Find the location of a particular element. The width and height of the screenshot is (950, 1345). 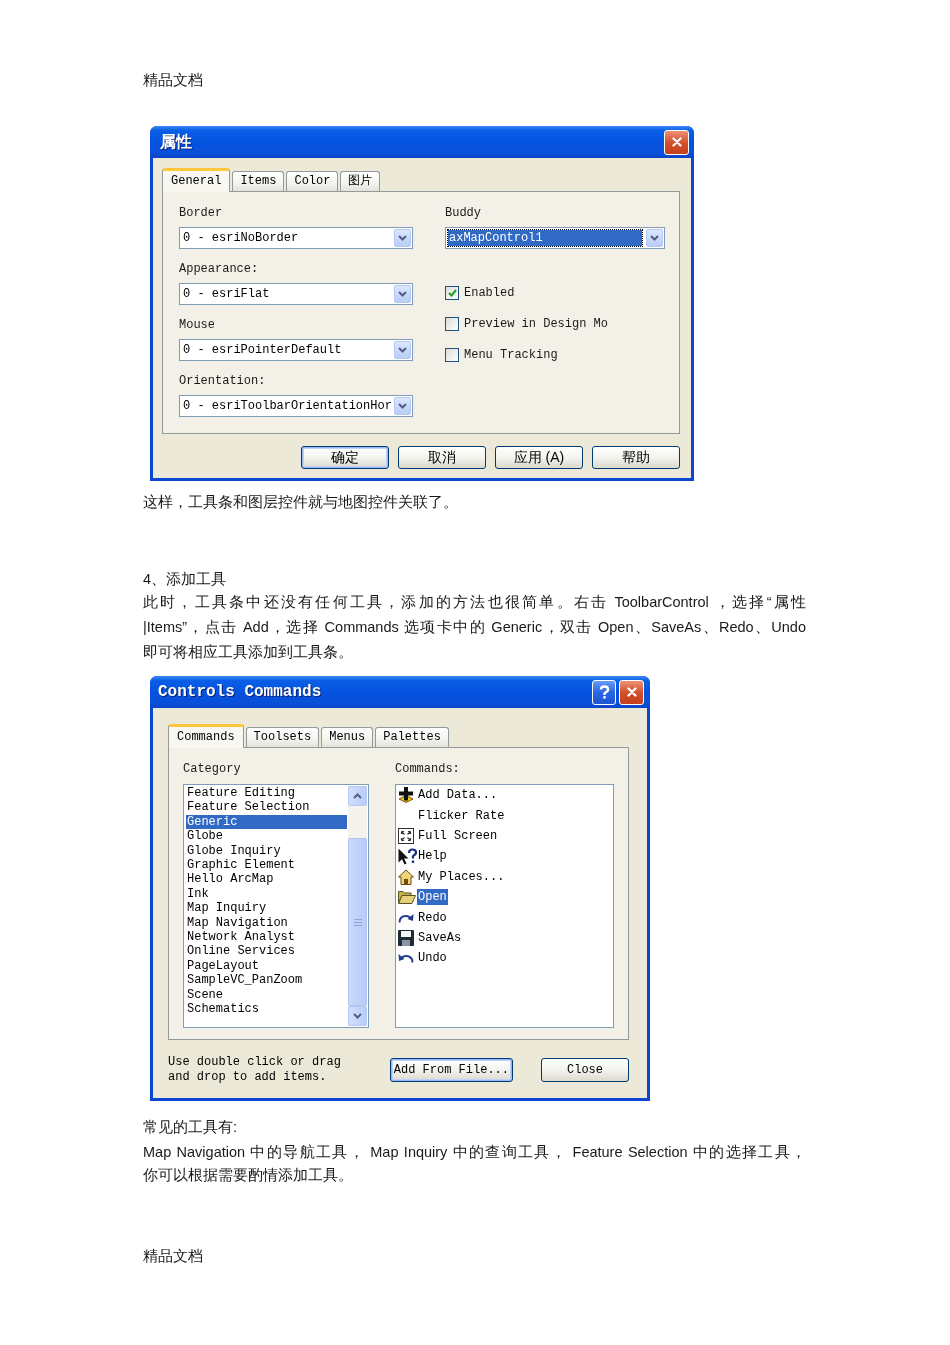

expand-icon is located at coordinates (406, 835).